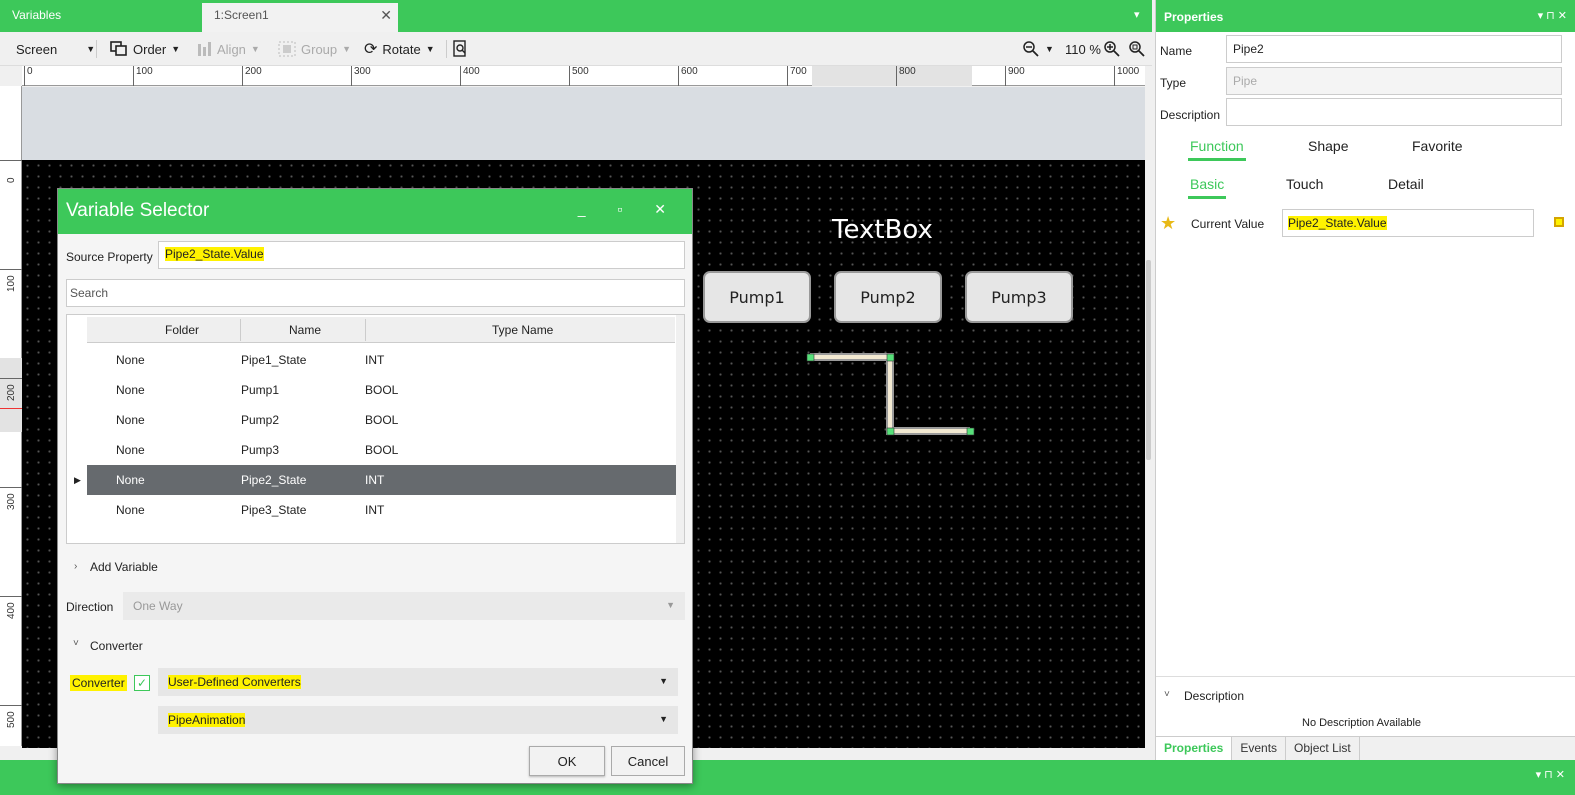  I want to click on source-property-field: Pipe2_State.Value, so click(421, 255).